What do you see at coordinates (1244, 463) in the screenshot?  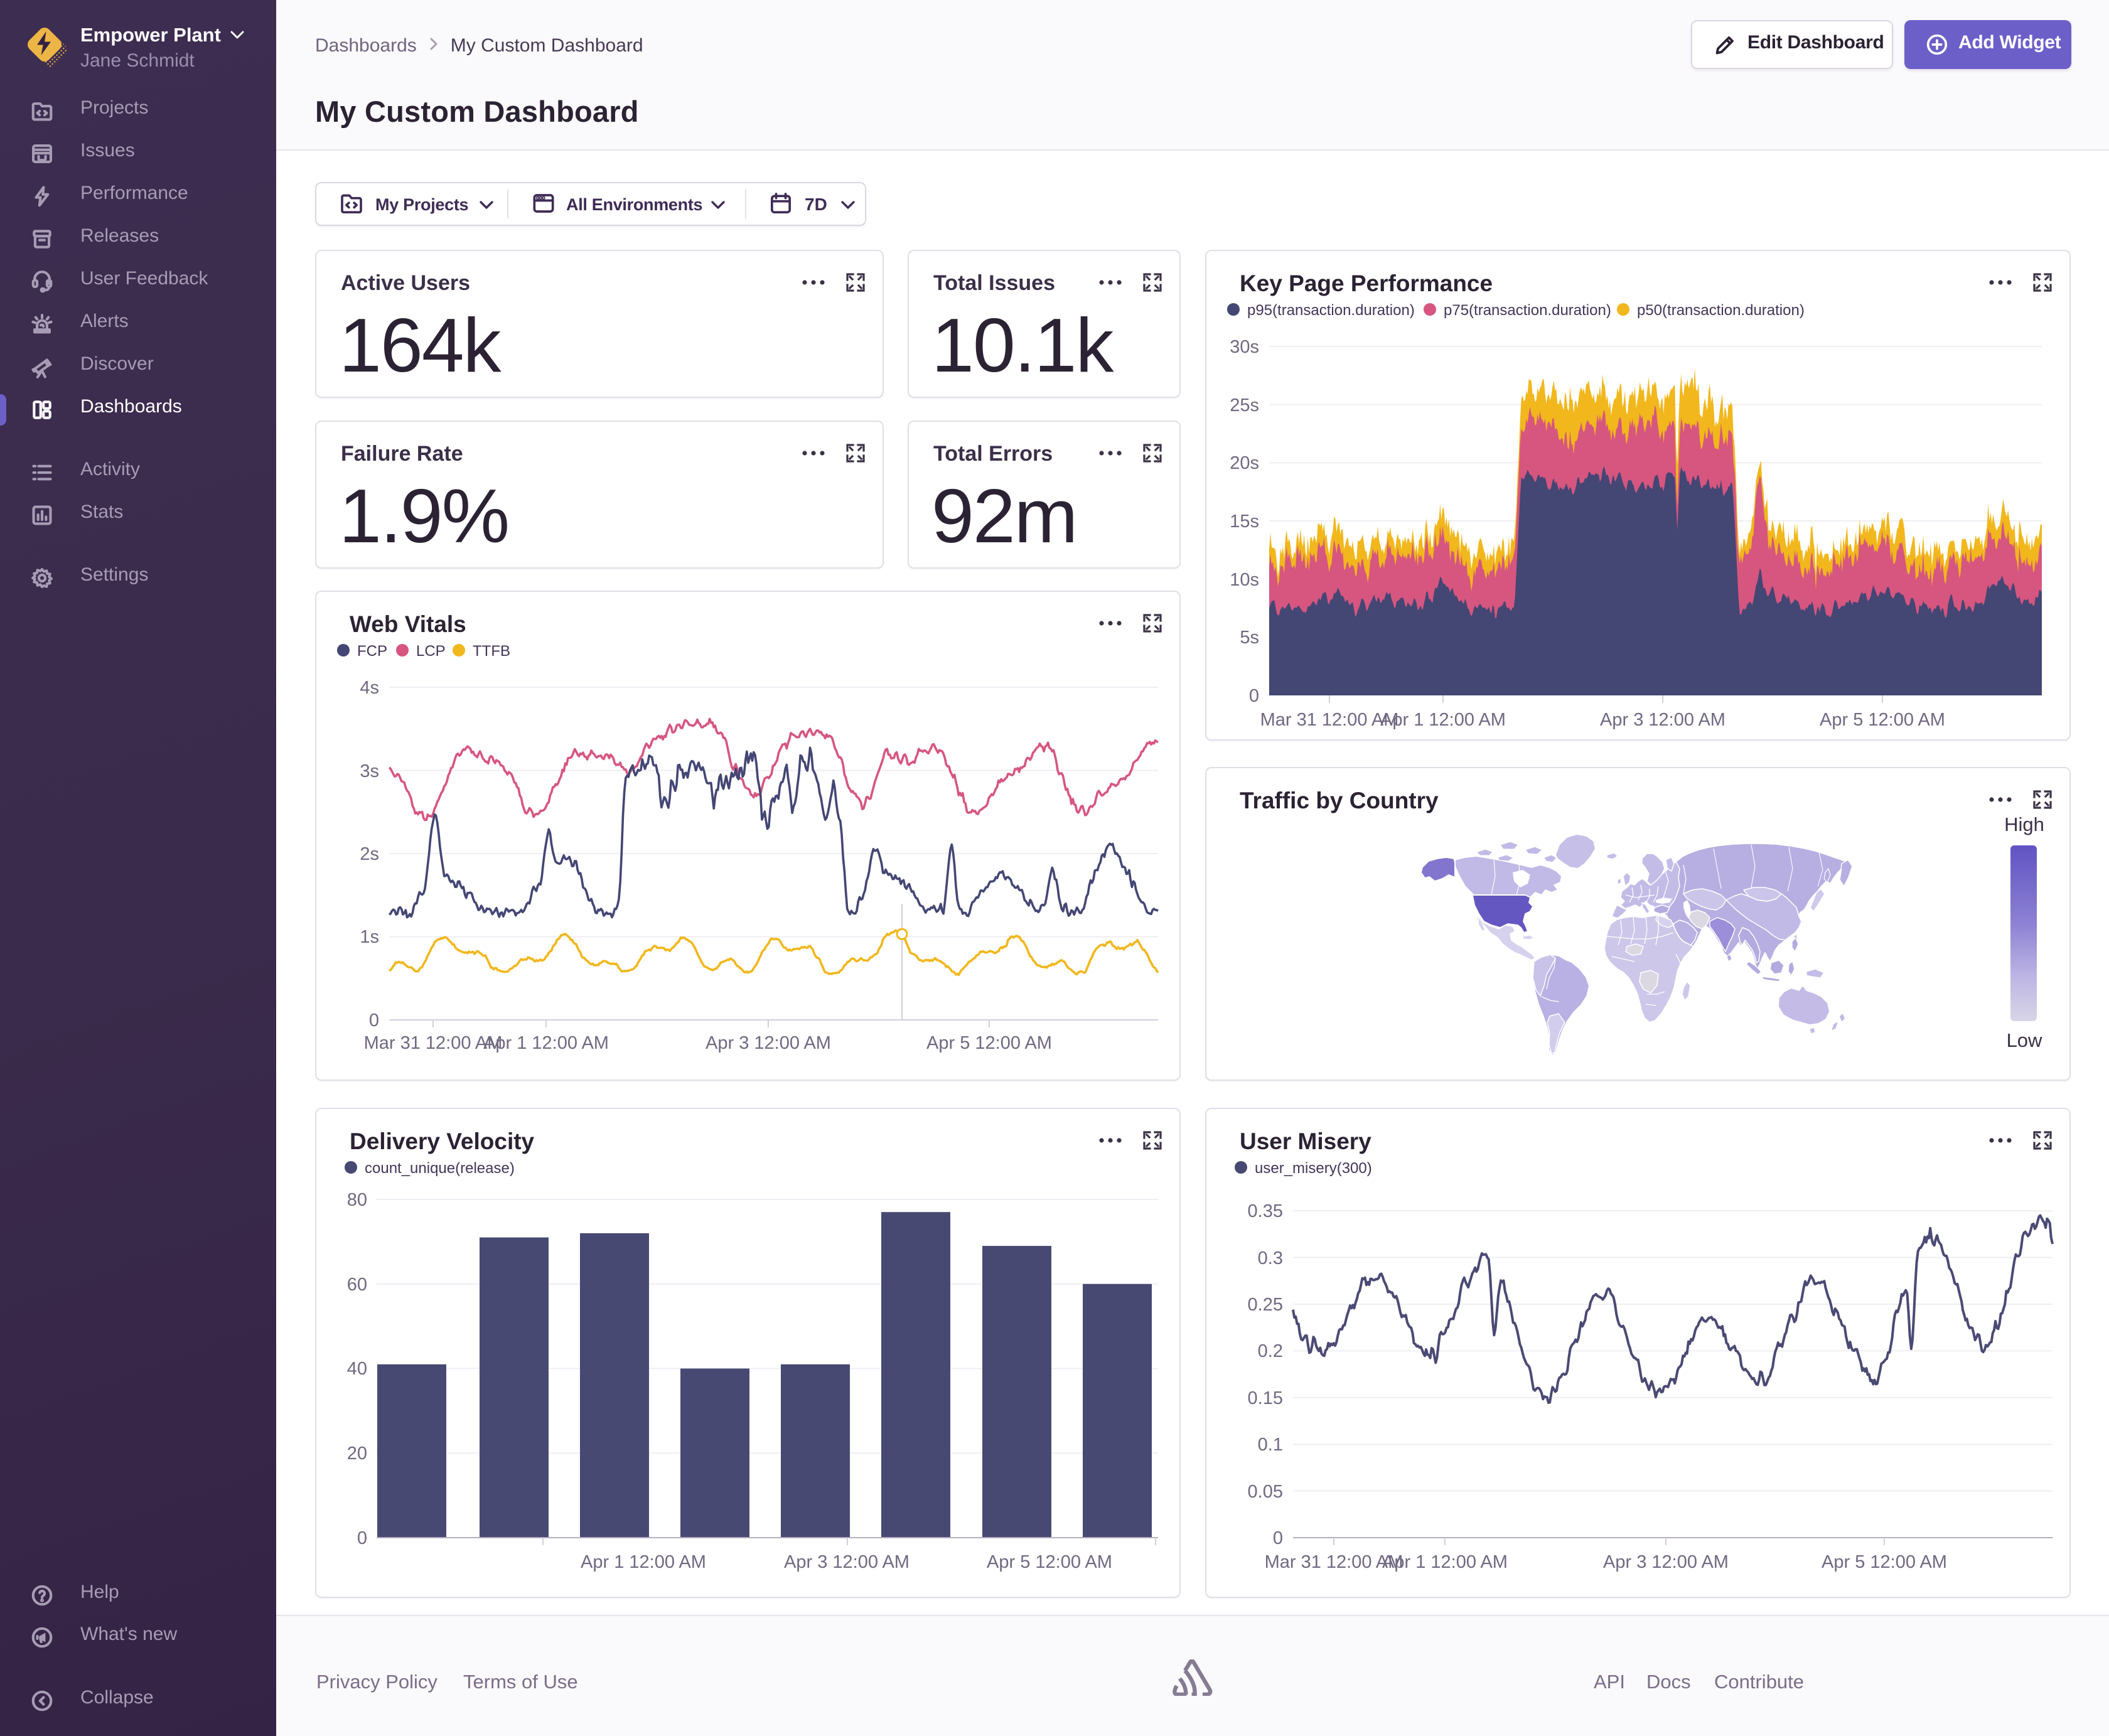 I see `svg-text: 20s` at bounding box center [1244, 463].